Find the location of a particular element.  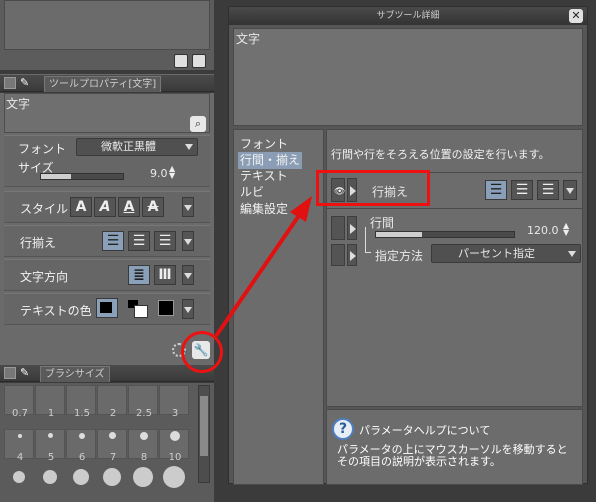

arrow-head is located at coordinates (301, 209).